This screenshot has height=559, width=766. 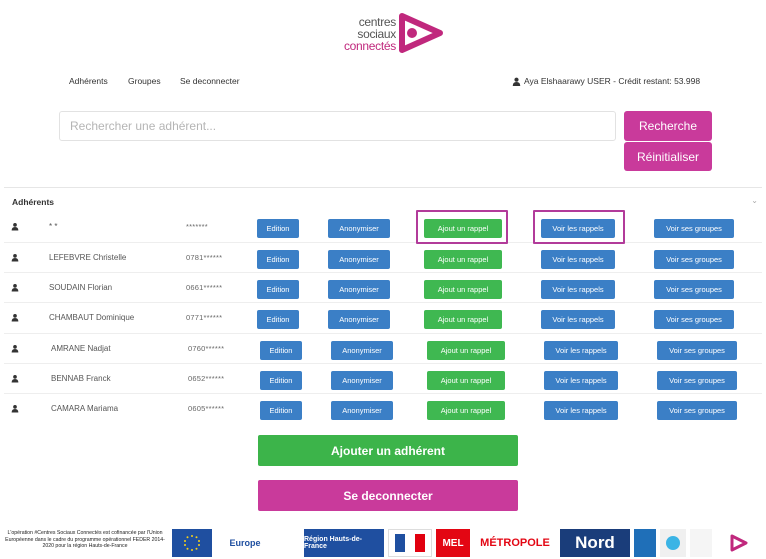 I want to click on member-name: CHAMBAUT Dominique, so click(x=92, y=317).